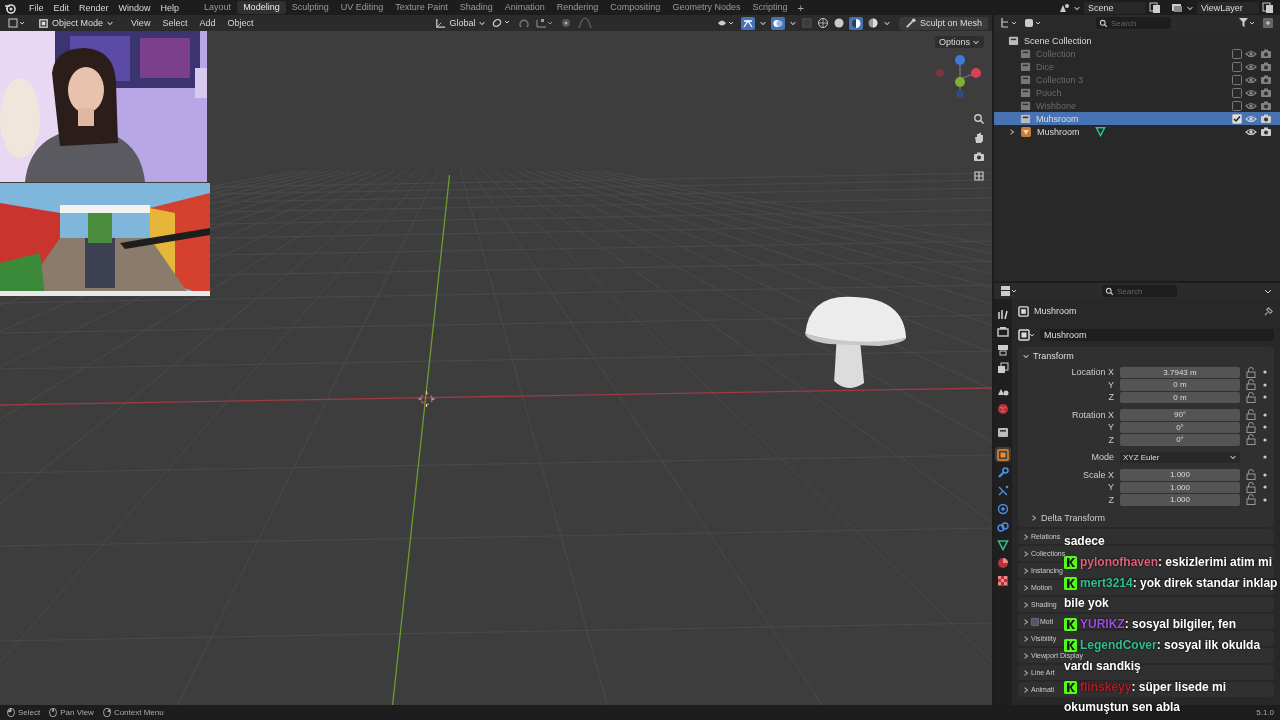 Image resolution: width=1280 pixels, height=720 pixels. Describe the element at coordinates (362, 7) in the screenshot. I see `workspace-tab: UV Editing` at that location.